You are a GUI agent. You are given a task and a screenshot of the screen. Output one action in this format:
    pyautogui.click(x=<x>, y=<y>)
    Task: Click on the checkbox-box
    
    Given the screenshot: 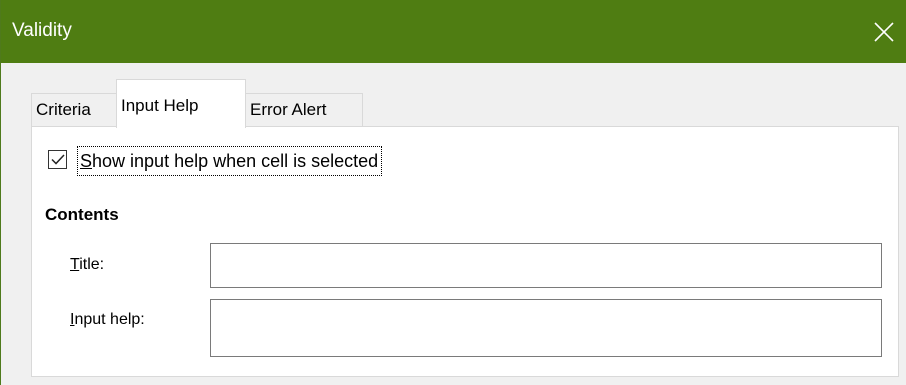 What is the action you would take?
    pyautogui.click(x=57, y=159)
    